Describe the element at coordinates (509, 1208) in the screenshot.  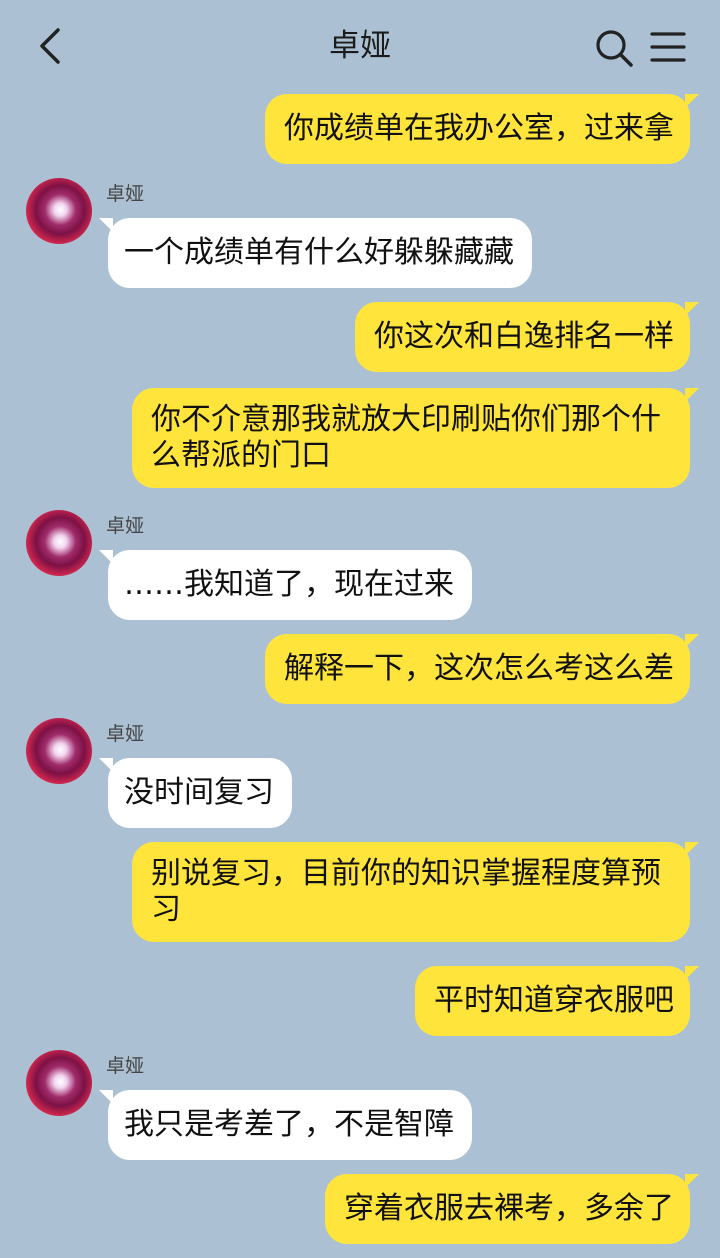
I see `message-text: 穿着衣服去裸考，多余了` at that location.